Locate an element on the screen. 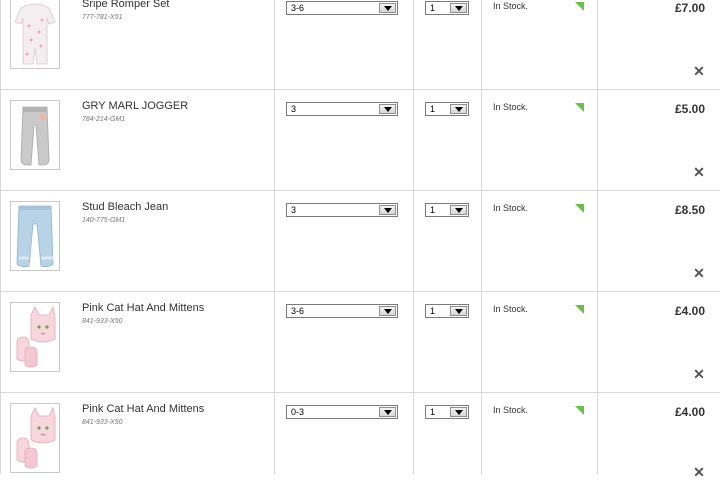  product-name: GRY MARL JOGGER is located at coordinates (135, 106).